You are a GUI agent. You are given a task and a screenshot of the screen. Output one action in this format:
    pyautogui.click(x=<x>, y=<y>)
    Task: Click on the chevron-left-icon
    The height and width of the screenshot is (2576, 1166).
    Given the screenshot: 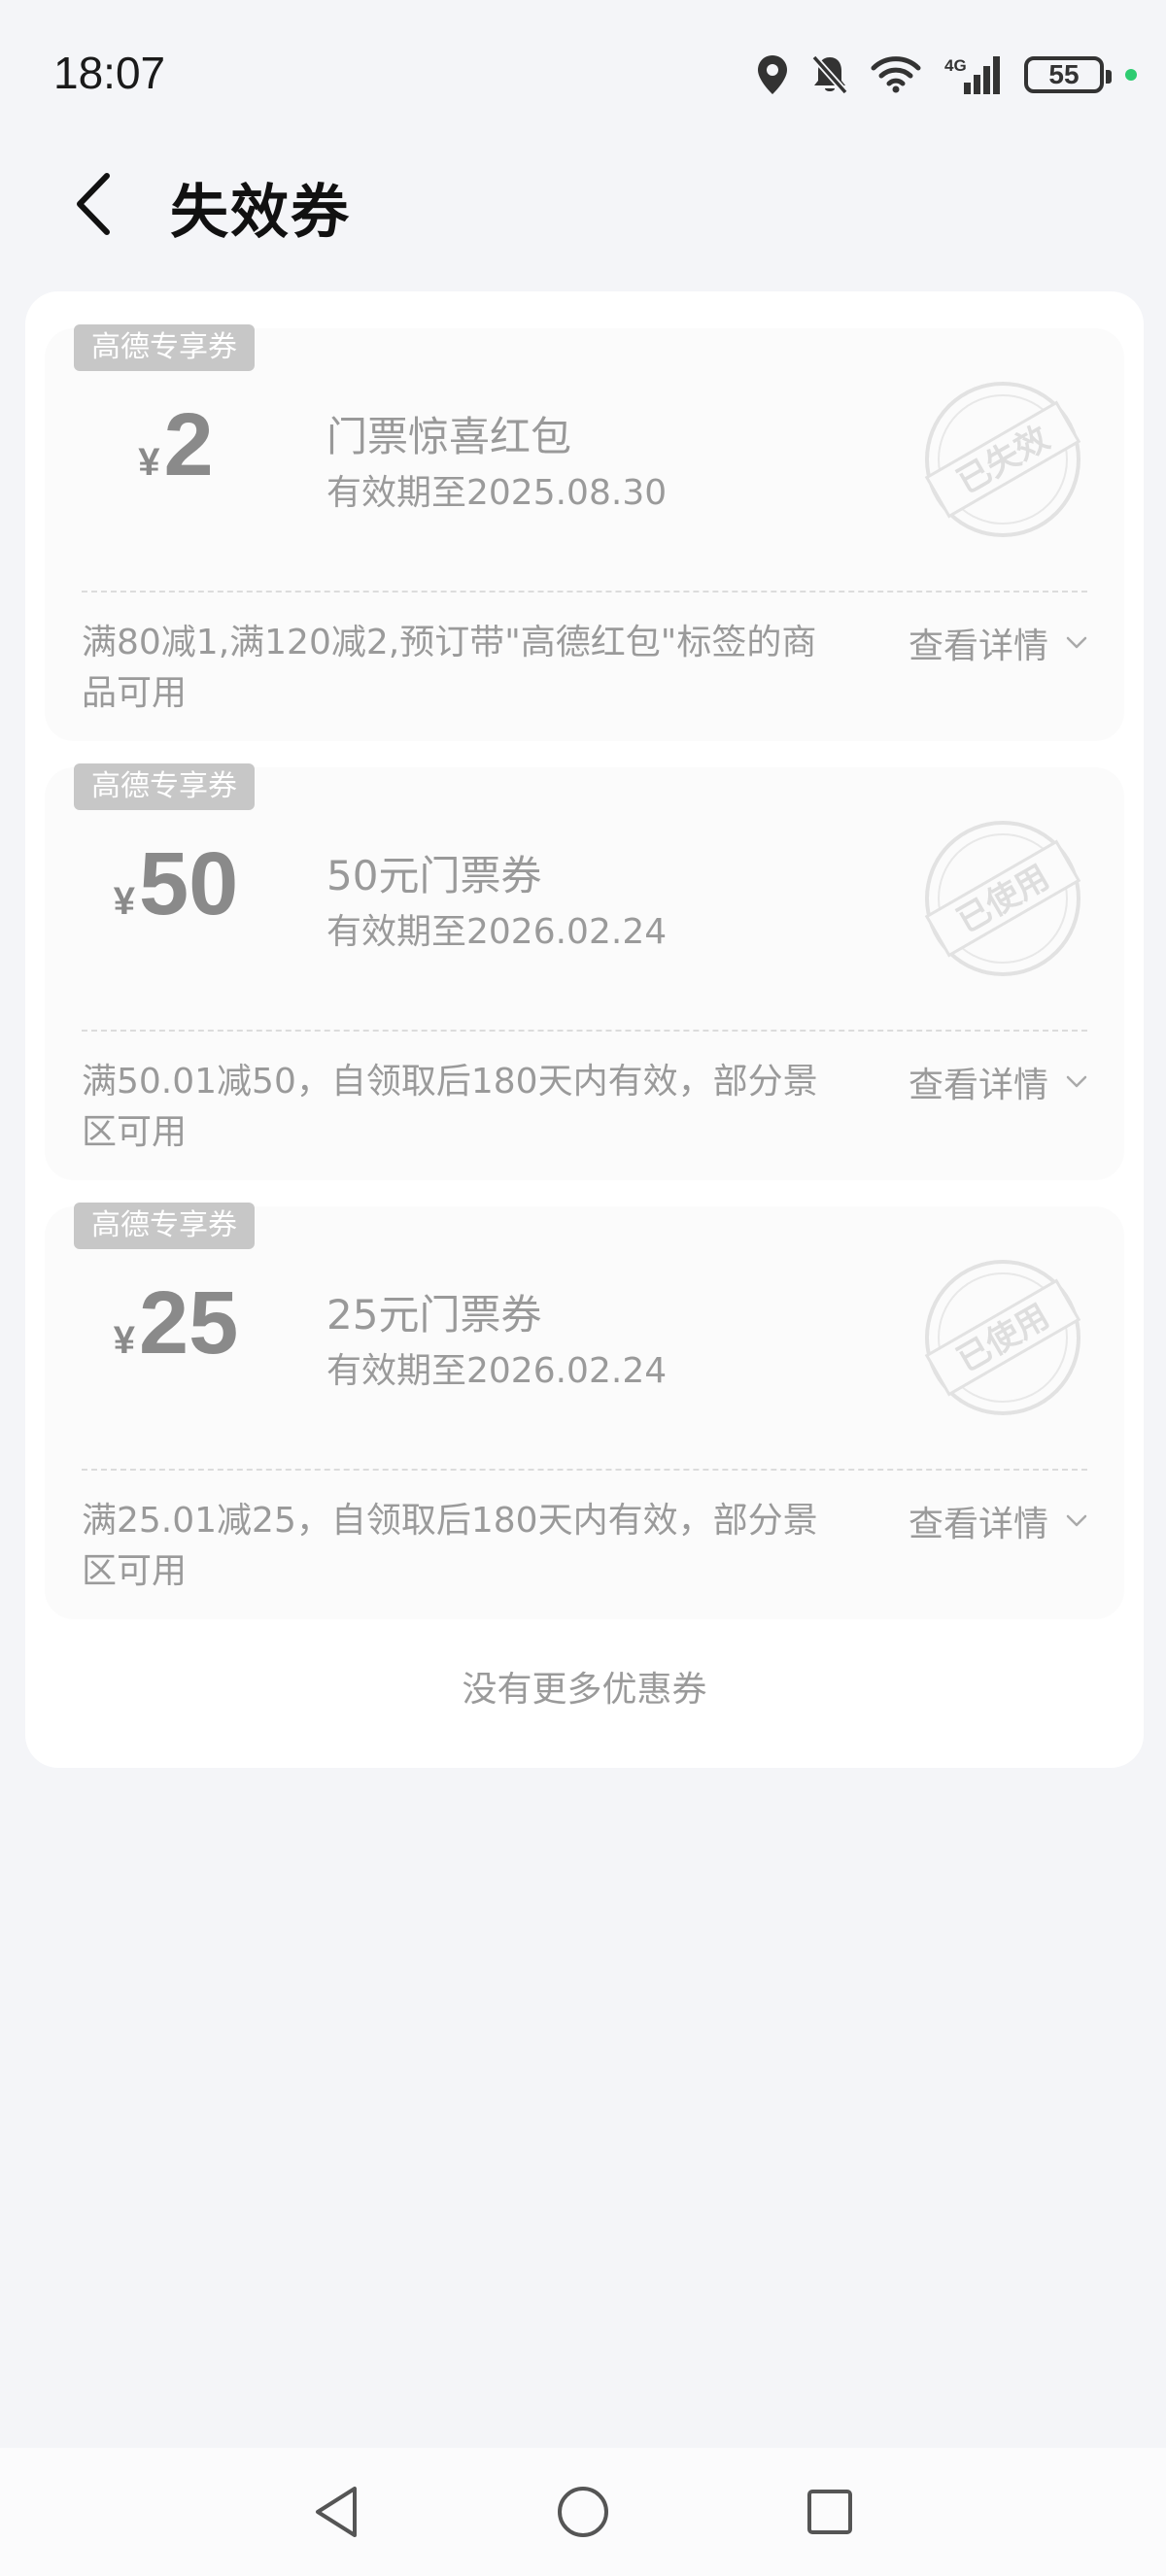 What is the action you would take?
    pyautogui.click(x=93, y=204)
    